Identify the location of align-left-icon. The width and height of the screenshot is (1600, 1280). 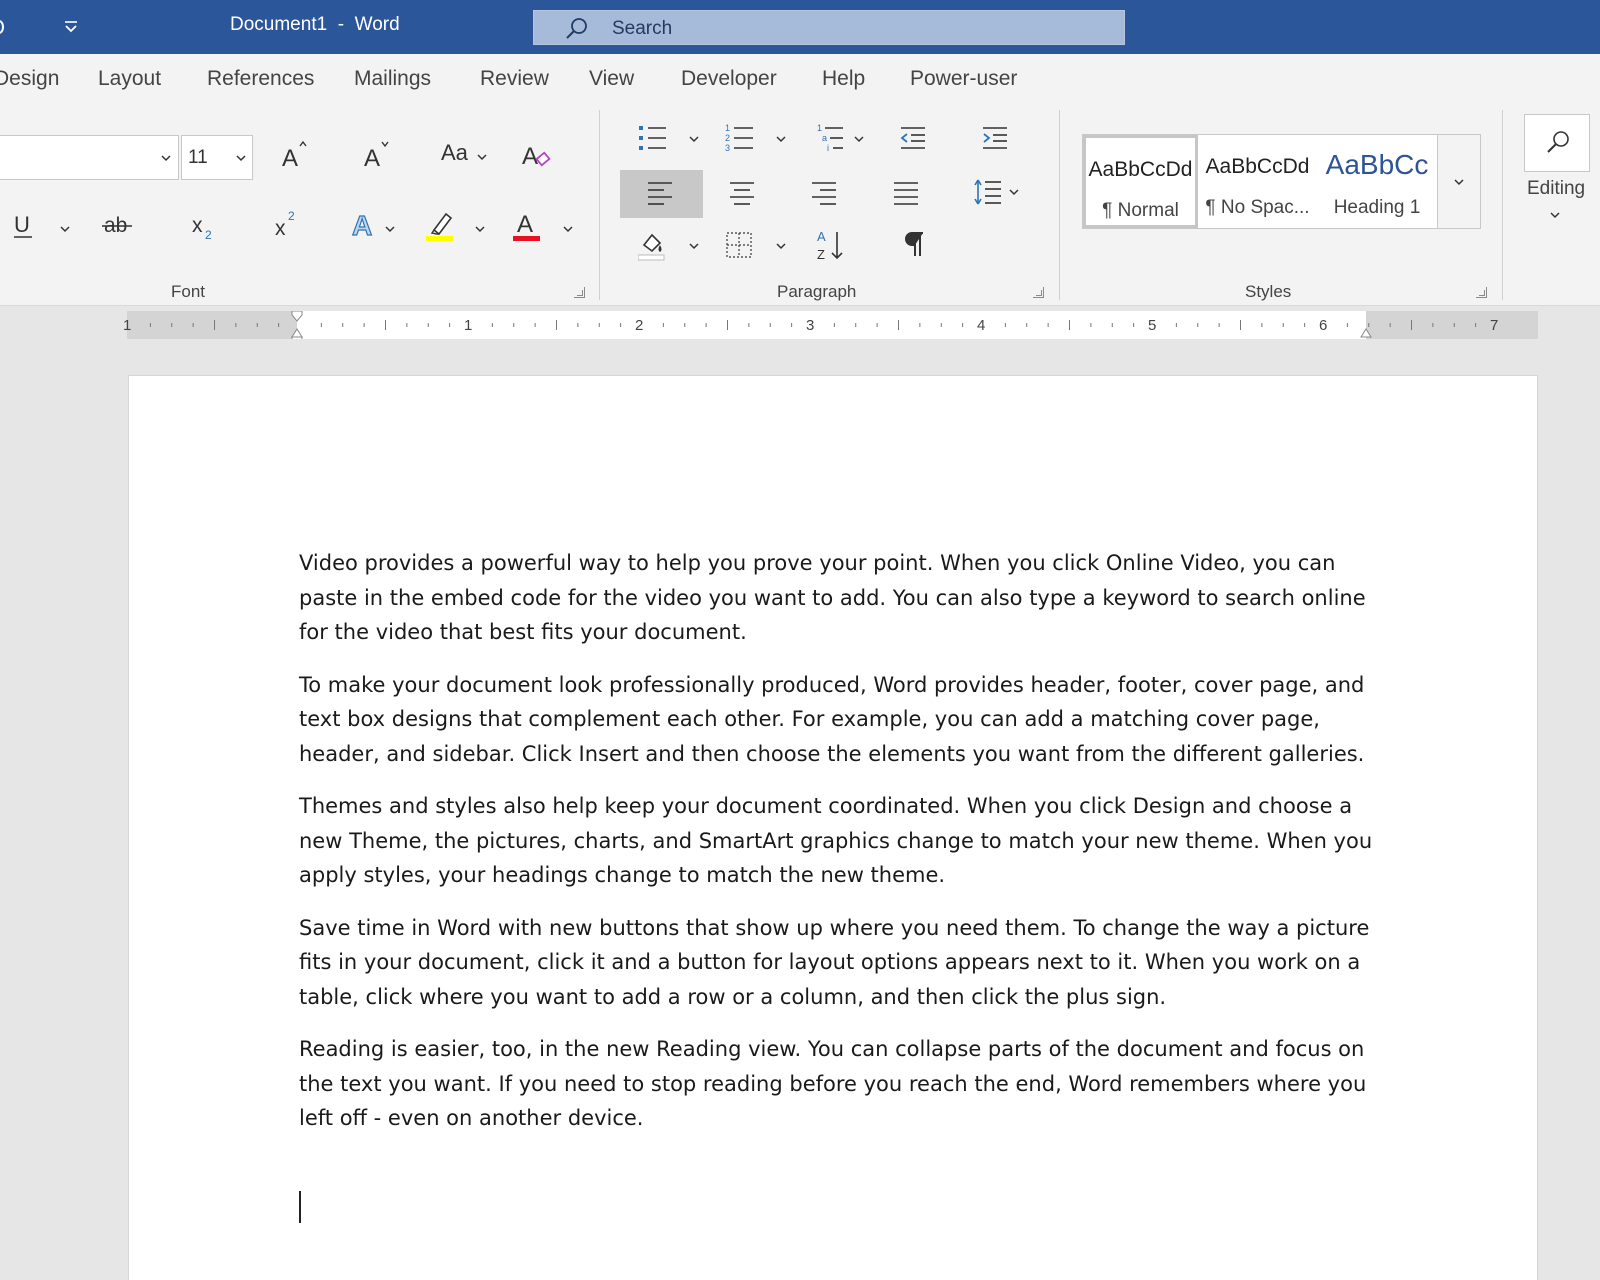
(660, 193).